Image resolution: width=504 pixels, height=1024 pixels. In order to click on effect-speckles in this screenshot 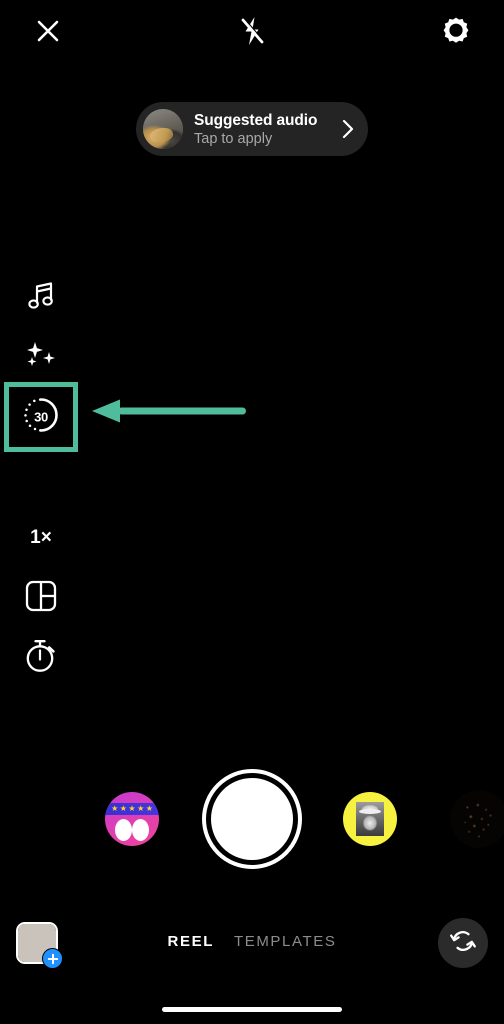, I will do `click(477, 819)`.